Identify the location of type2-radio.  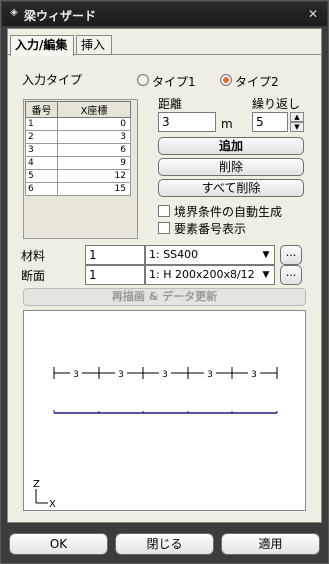
(226, 80).